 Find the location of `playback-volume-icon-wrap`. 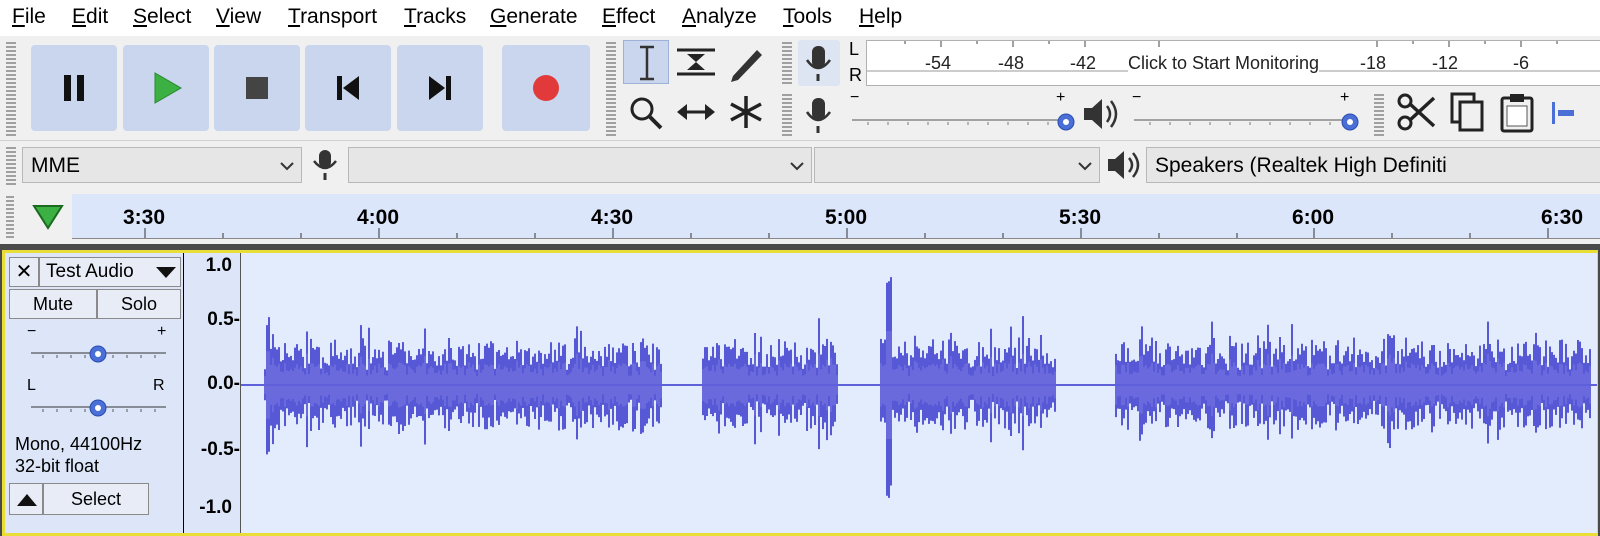

playback-volume-icon-wrap is located at coordinates (1100, 114).